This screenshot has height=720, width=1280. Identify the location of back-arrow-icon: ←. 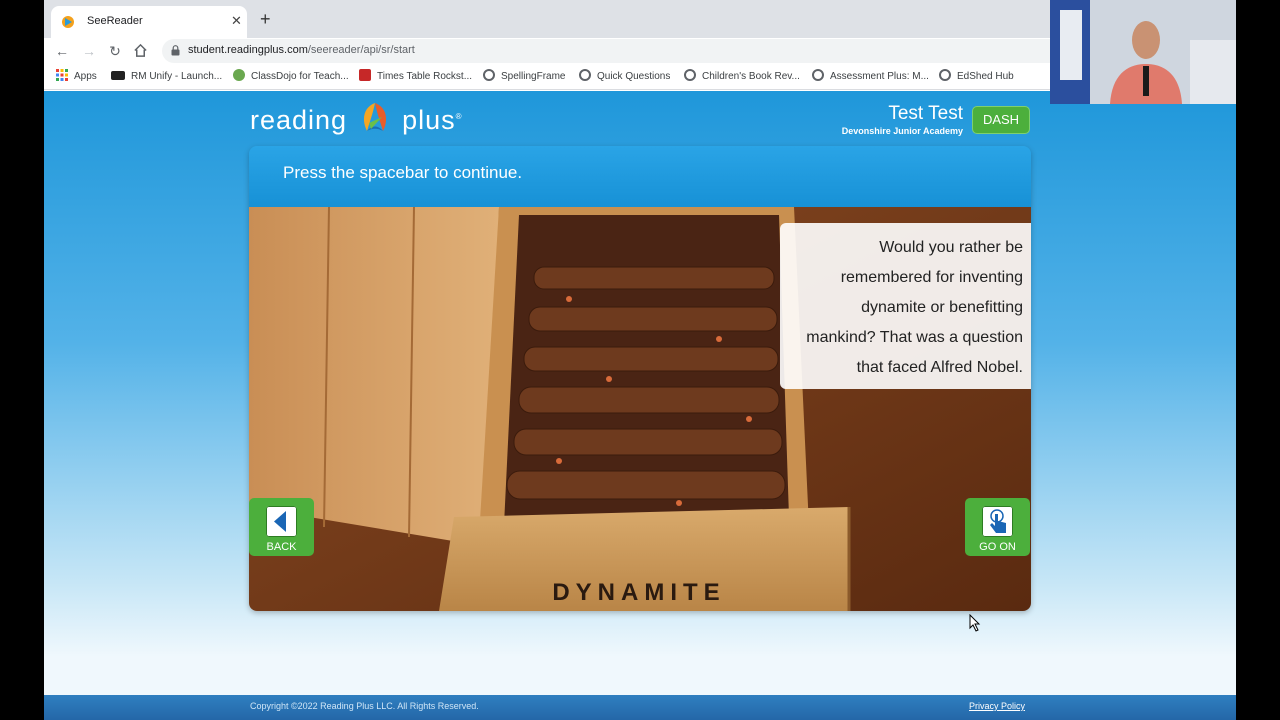
(62, 51).